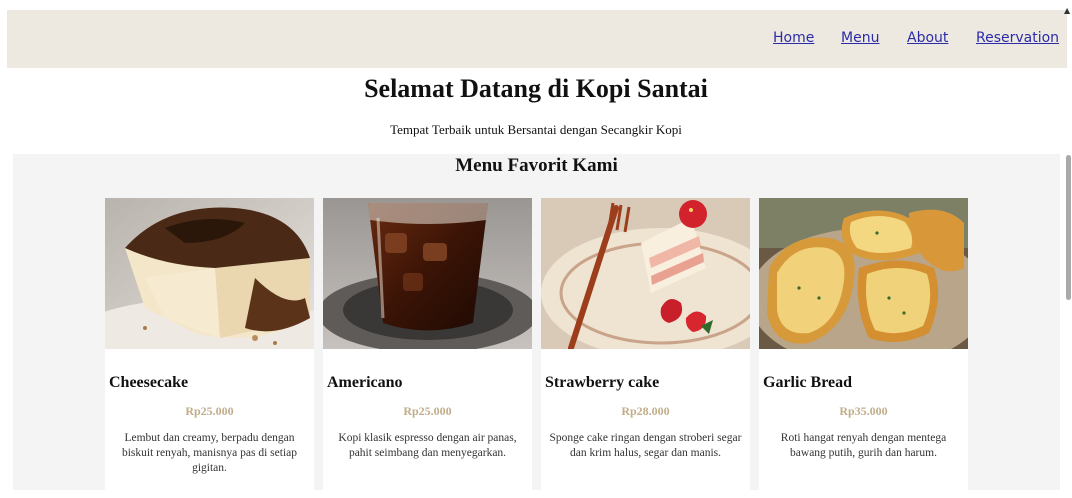 Image resolution: width=1072 pixels, height=498 pixels. I want to click on menu-item-price: Rp28.000, so click(645, 411).